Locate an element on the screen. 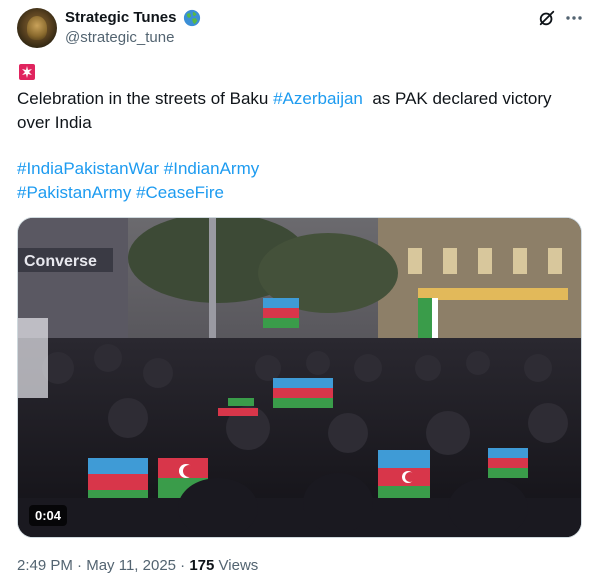 Image resolution: width=599 pixels, height=584 pixels. tweet-text-part: Celebration in the streets of Baku is located at coordinates (145, 98).